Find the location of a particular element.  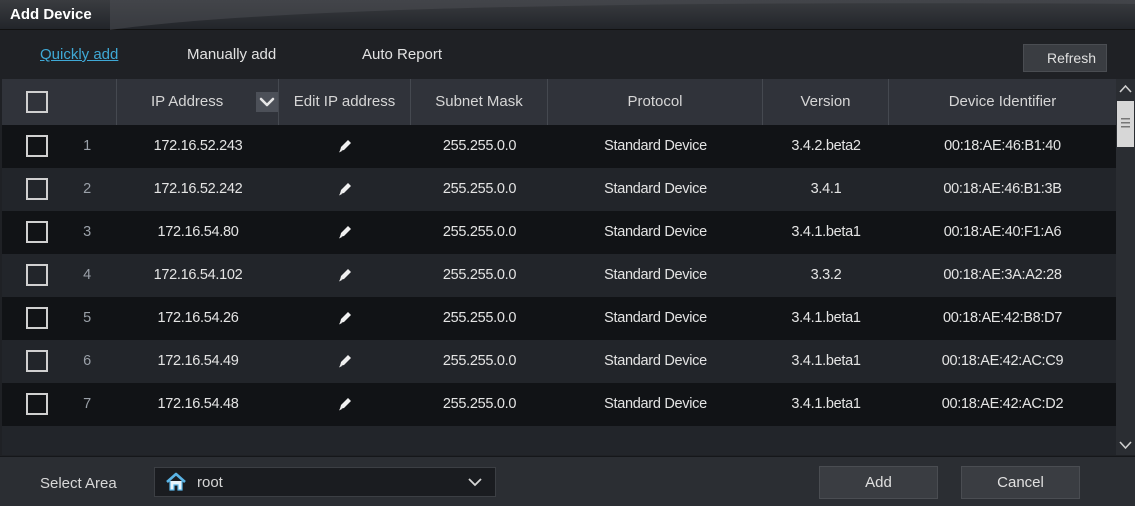

header-protocol: Protocol is located at coordinates (655, 102).